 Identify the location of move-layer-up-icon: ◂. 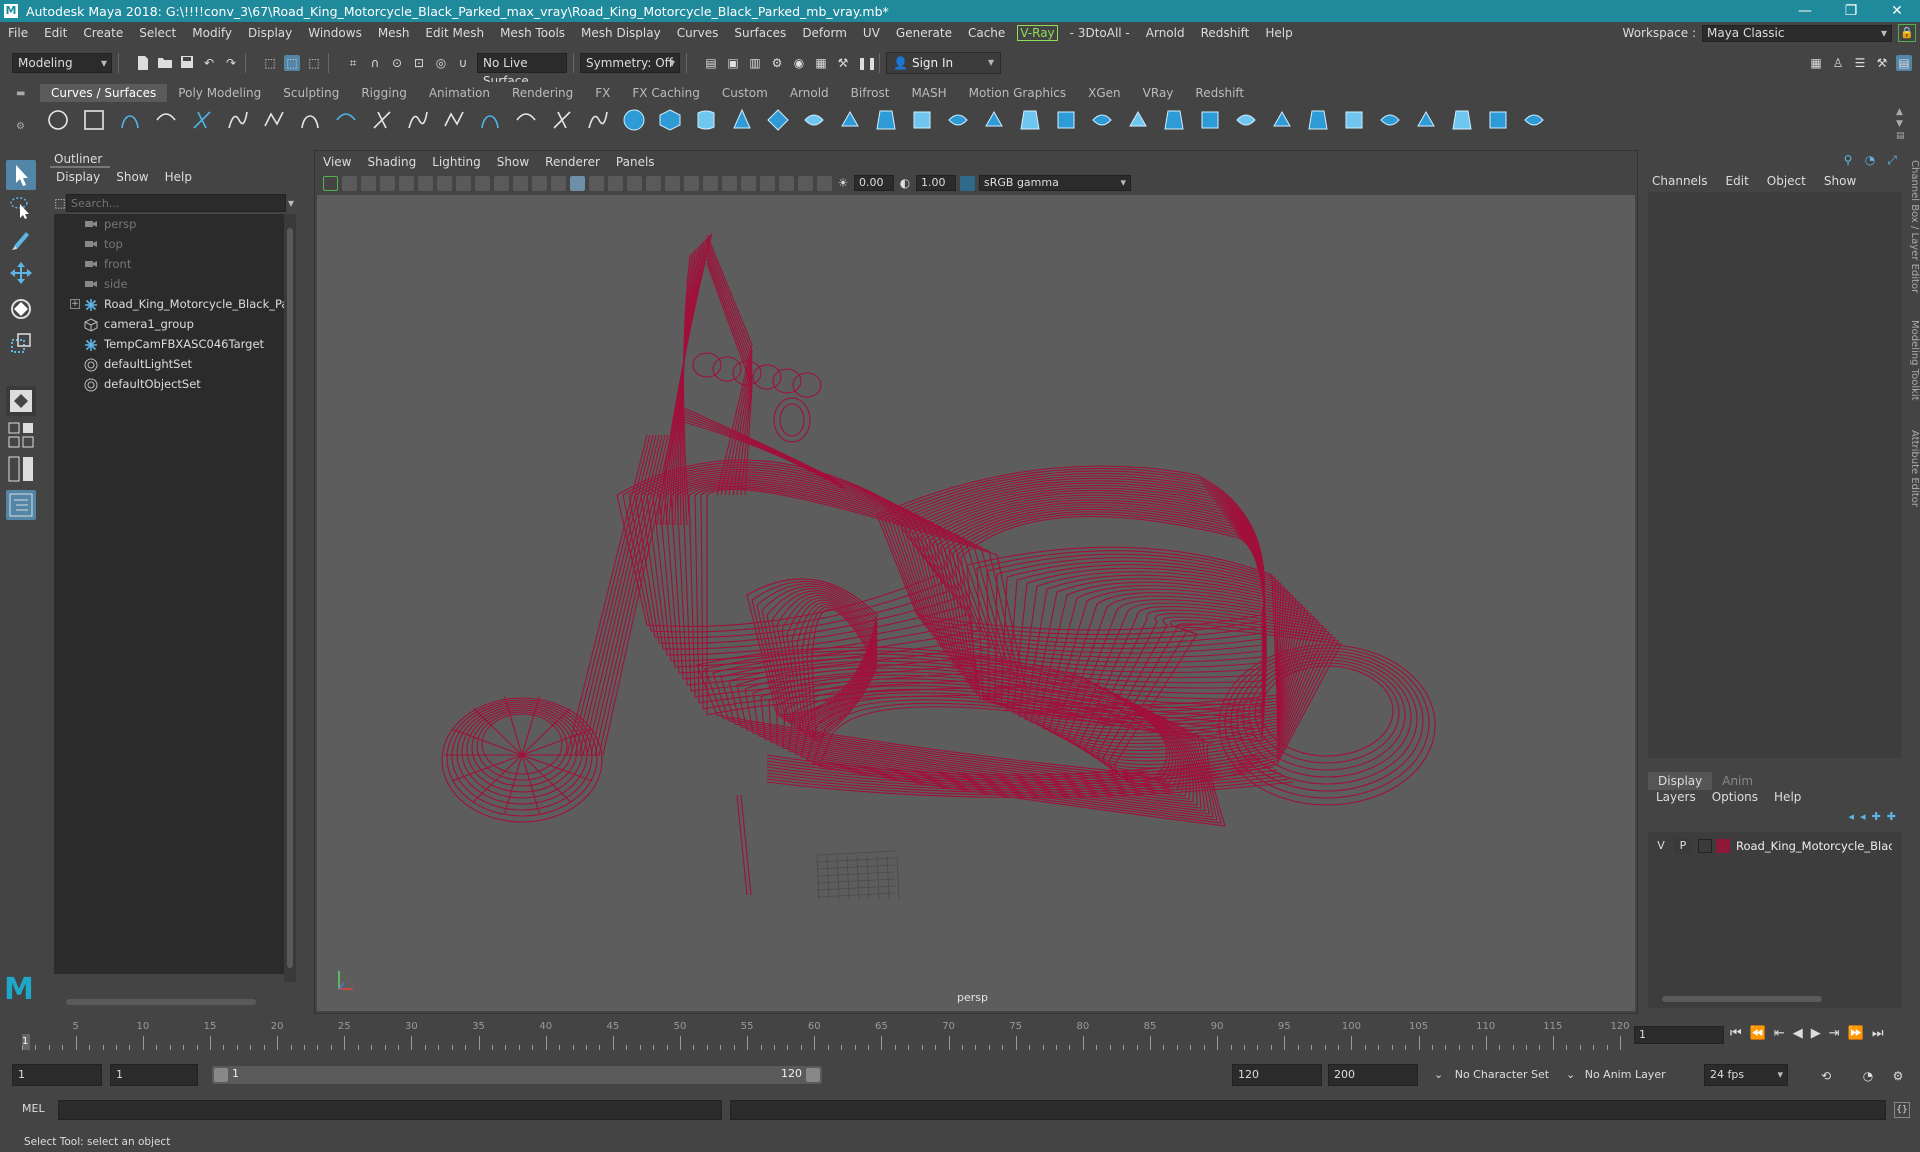
(1852, 816).